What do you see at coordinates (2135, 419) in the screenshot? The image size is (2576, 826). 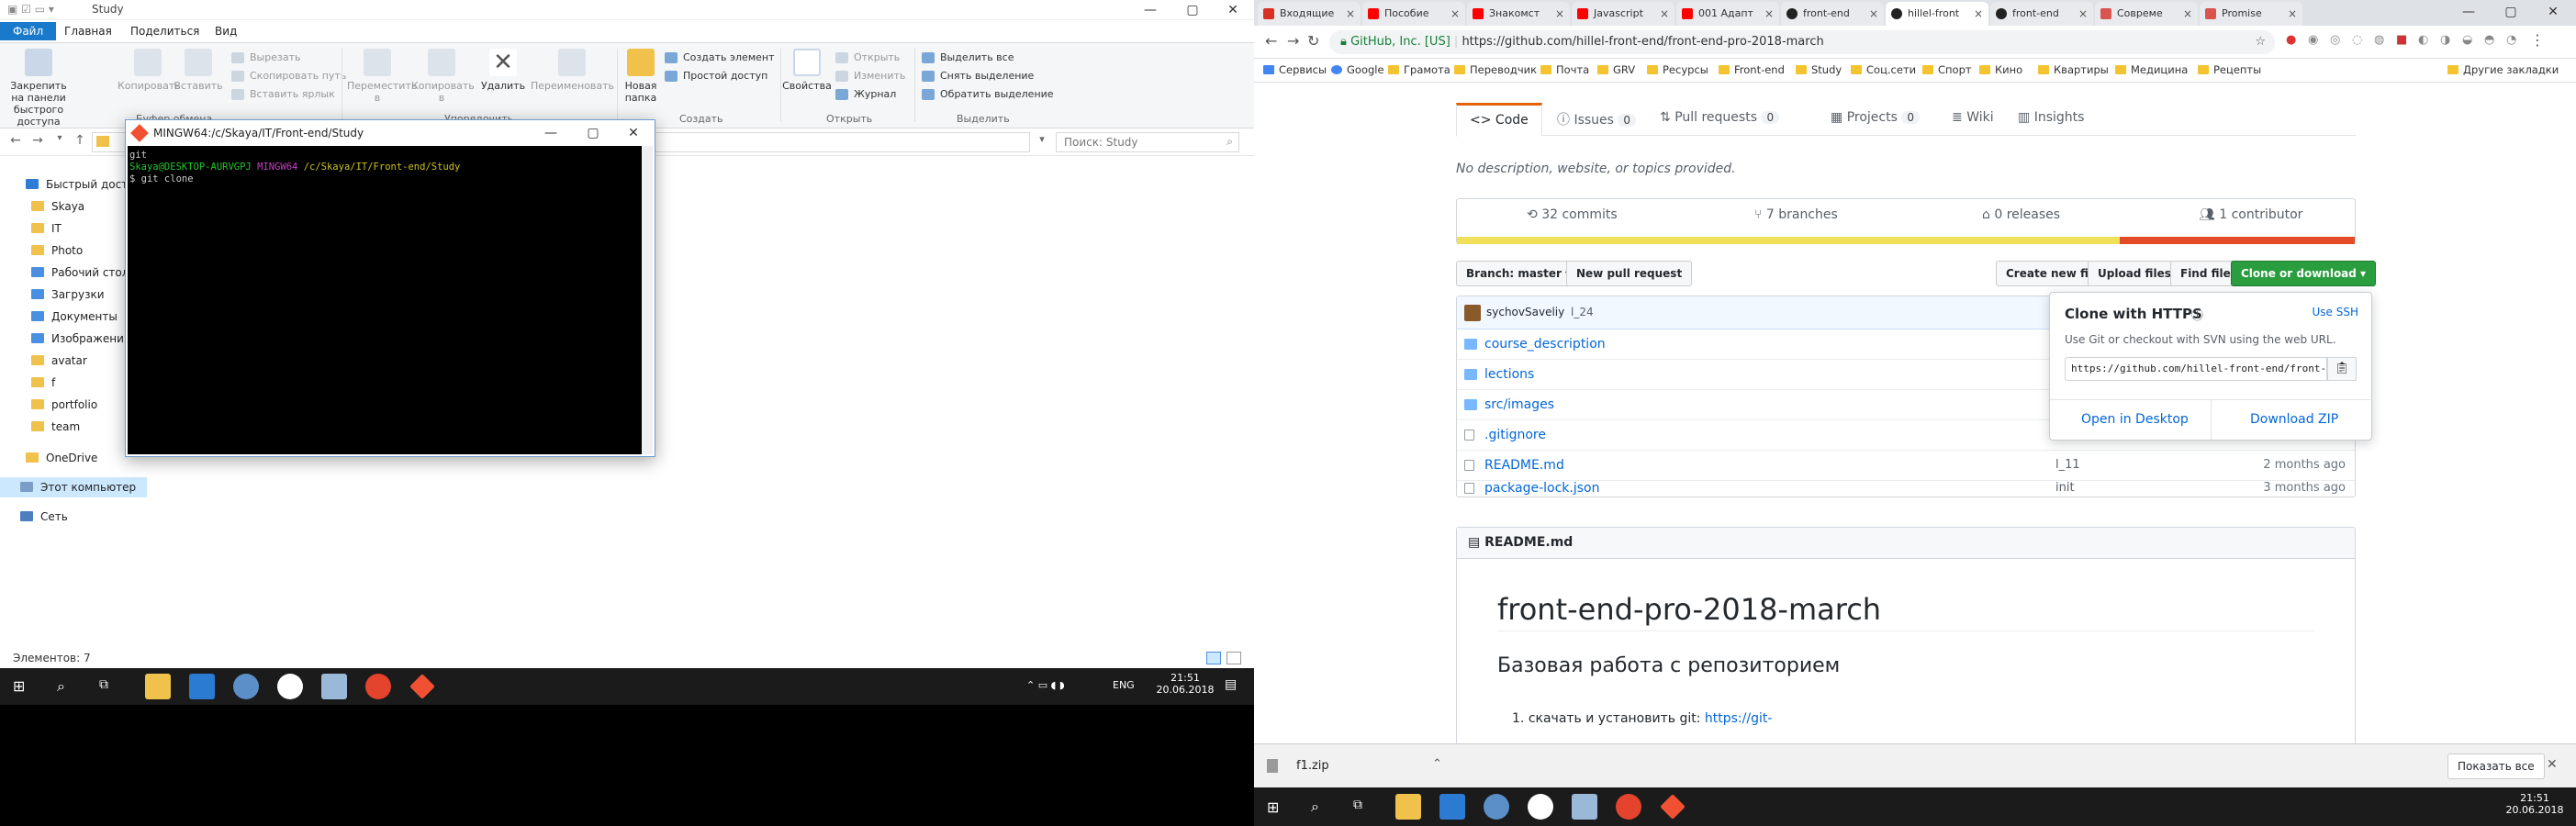 I see `open-in-desktop-button: Open in Desktop` at bounding box center [2135, 419].